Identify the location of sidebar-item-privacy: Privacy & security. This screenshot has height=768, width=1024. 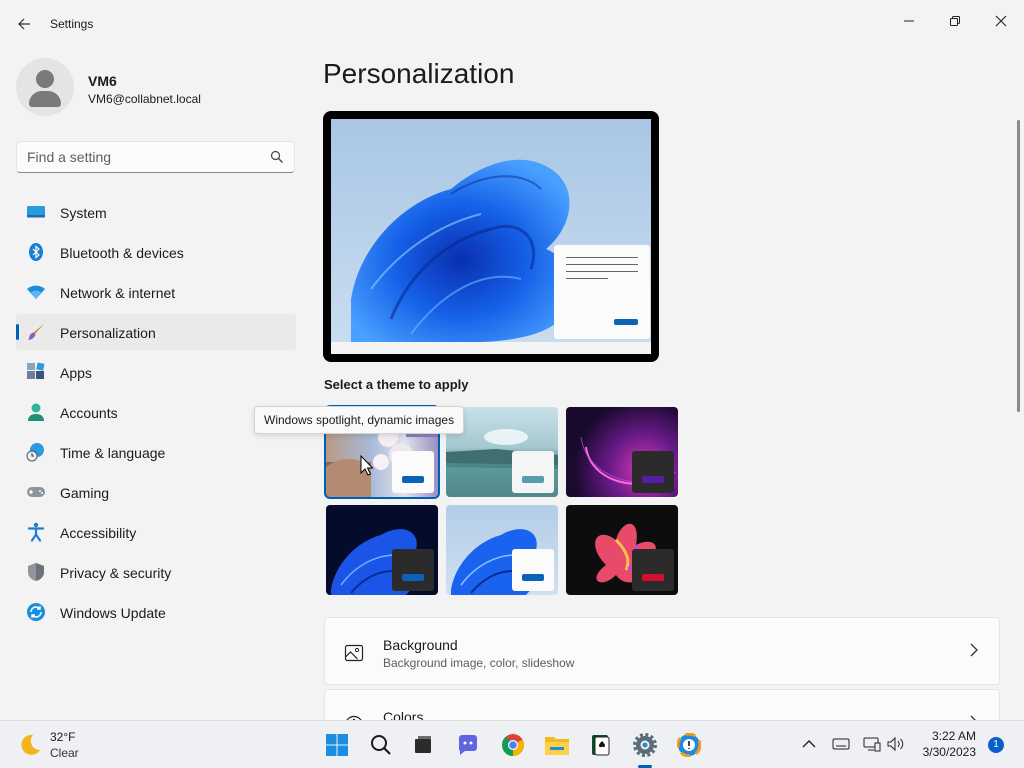
(156, 572).